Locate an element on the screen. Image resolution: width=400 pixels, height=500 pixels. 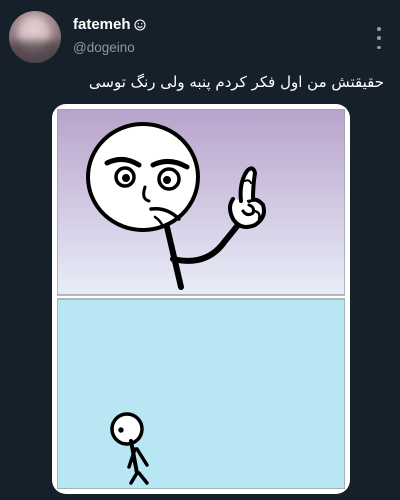
author-name: fatemeh is located at coordinates (109, 24).